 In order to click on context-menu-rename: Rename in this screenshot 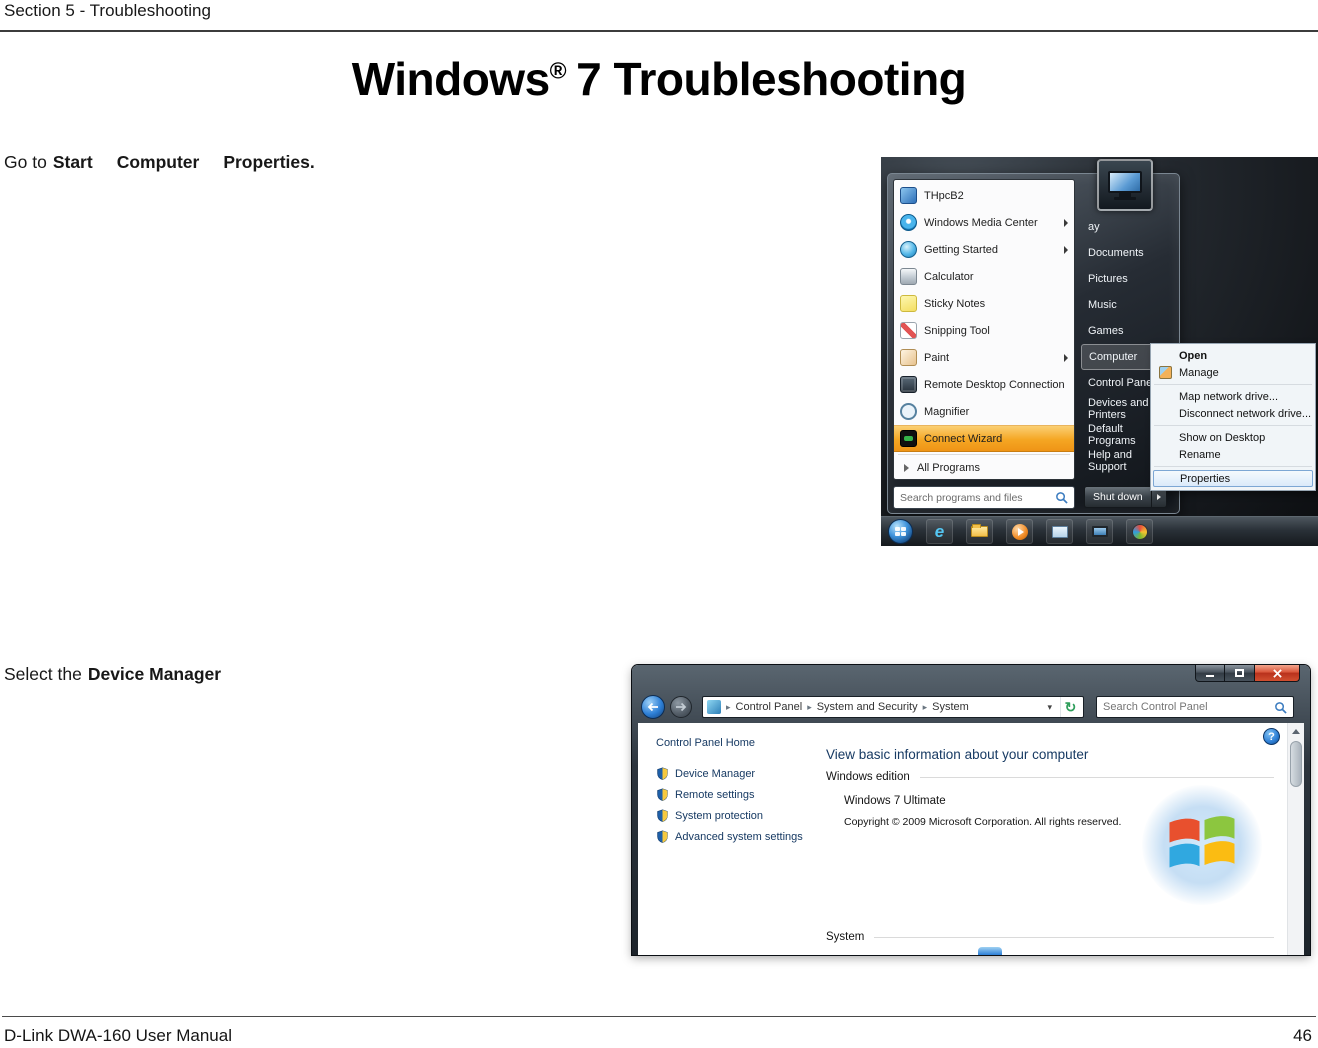, I will do `click(1233, 454)`.